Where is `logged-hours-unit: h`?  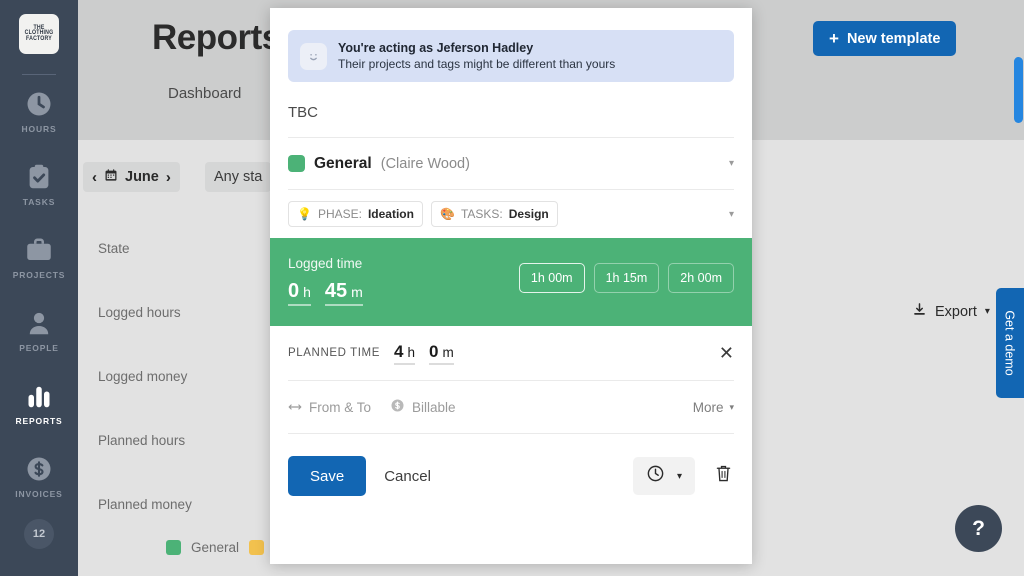 logged-hours-unit: h is located at coordinates (307, 292).